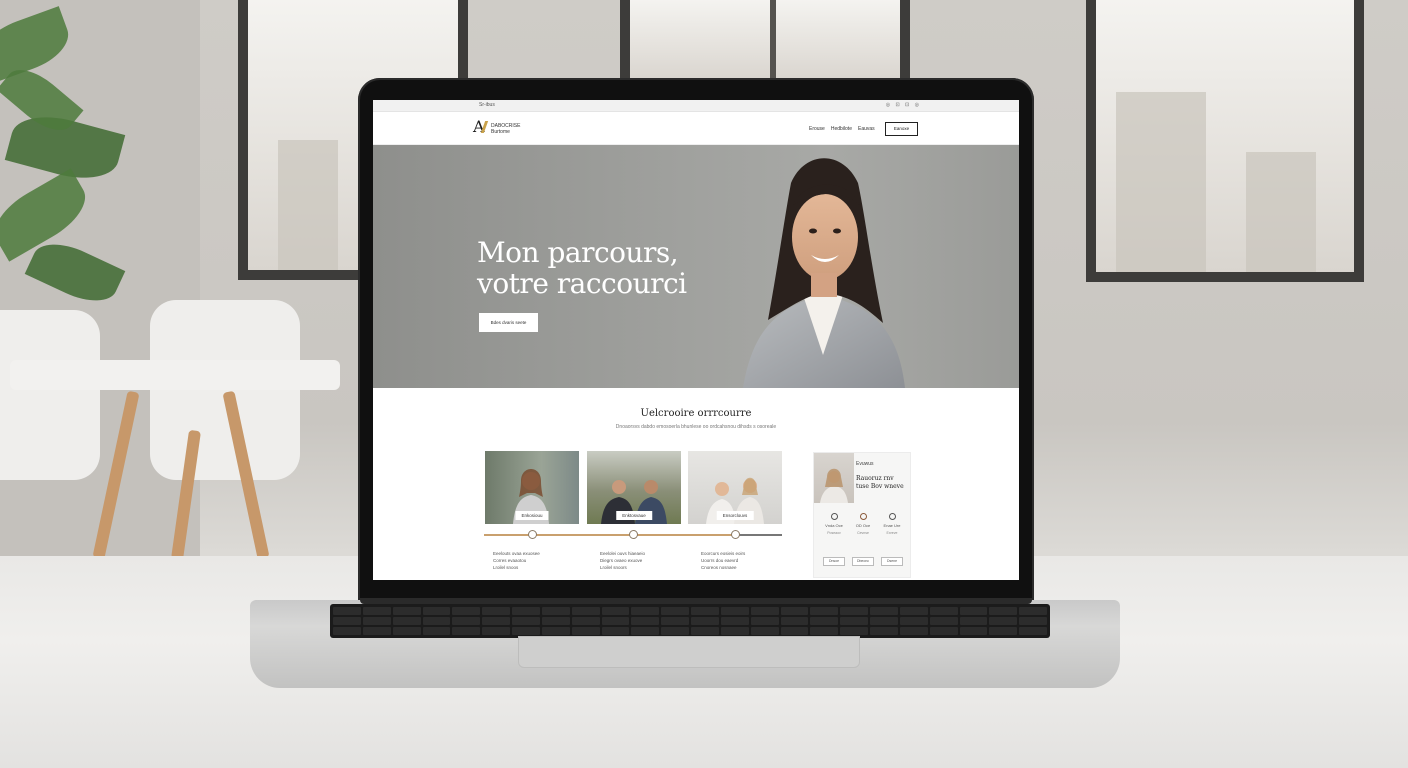 The height and width of the screenshot is (768, 1408). What do you see at coordinates (880, 482) in the screenshot?
I see `side-panel-title: Rauoruz rnv tuse Bov wneve` at bounding box center [880, 482].